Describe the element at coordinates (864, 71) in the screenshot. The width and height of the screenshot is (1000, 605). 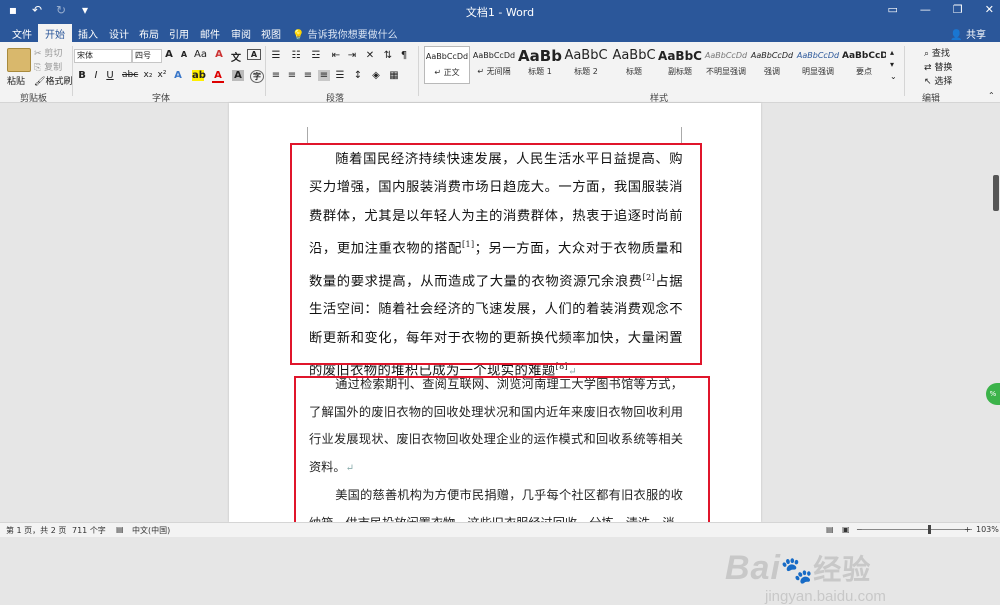
I see `style-name: 要点` at that location.